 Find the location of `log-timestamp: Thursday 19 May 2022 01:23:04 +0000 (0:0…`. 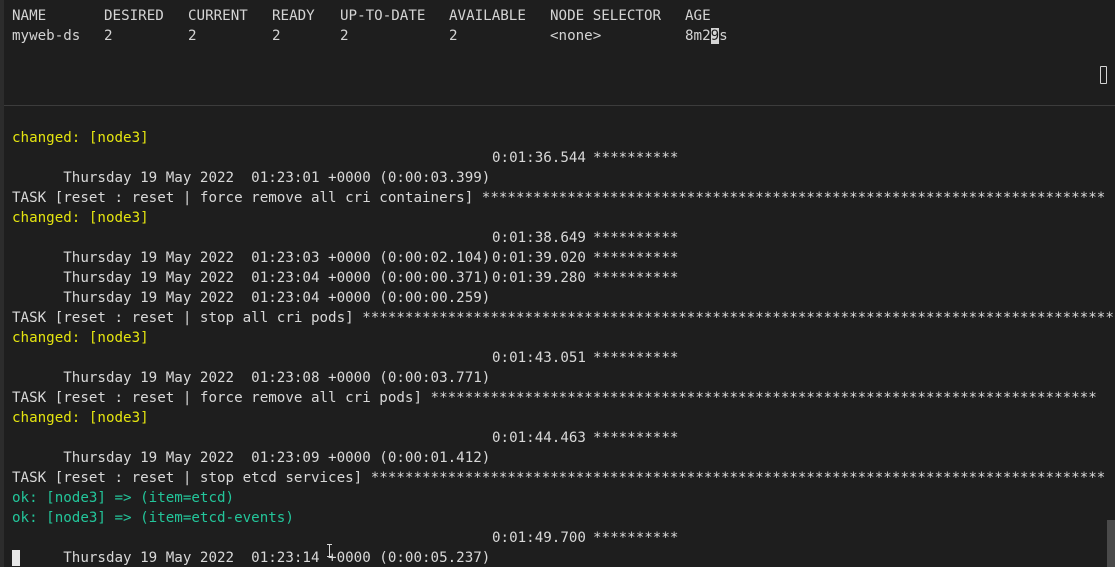

log-timestamp: Thursday 19 May 2022 01:23:04 +0000 (0:0… is located at coordinates (277, 298).